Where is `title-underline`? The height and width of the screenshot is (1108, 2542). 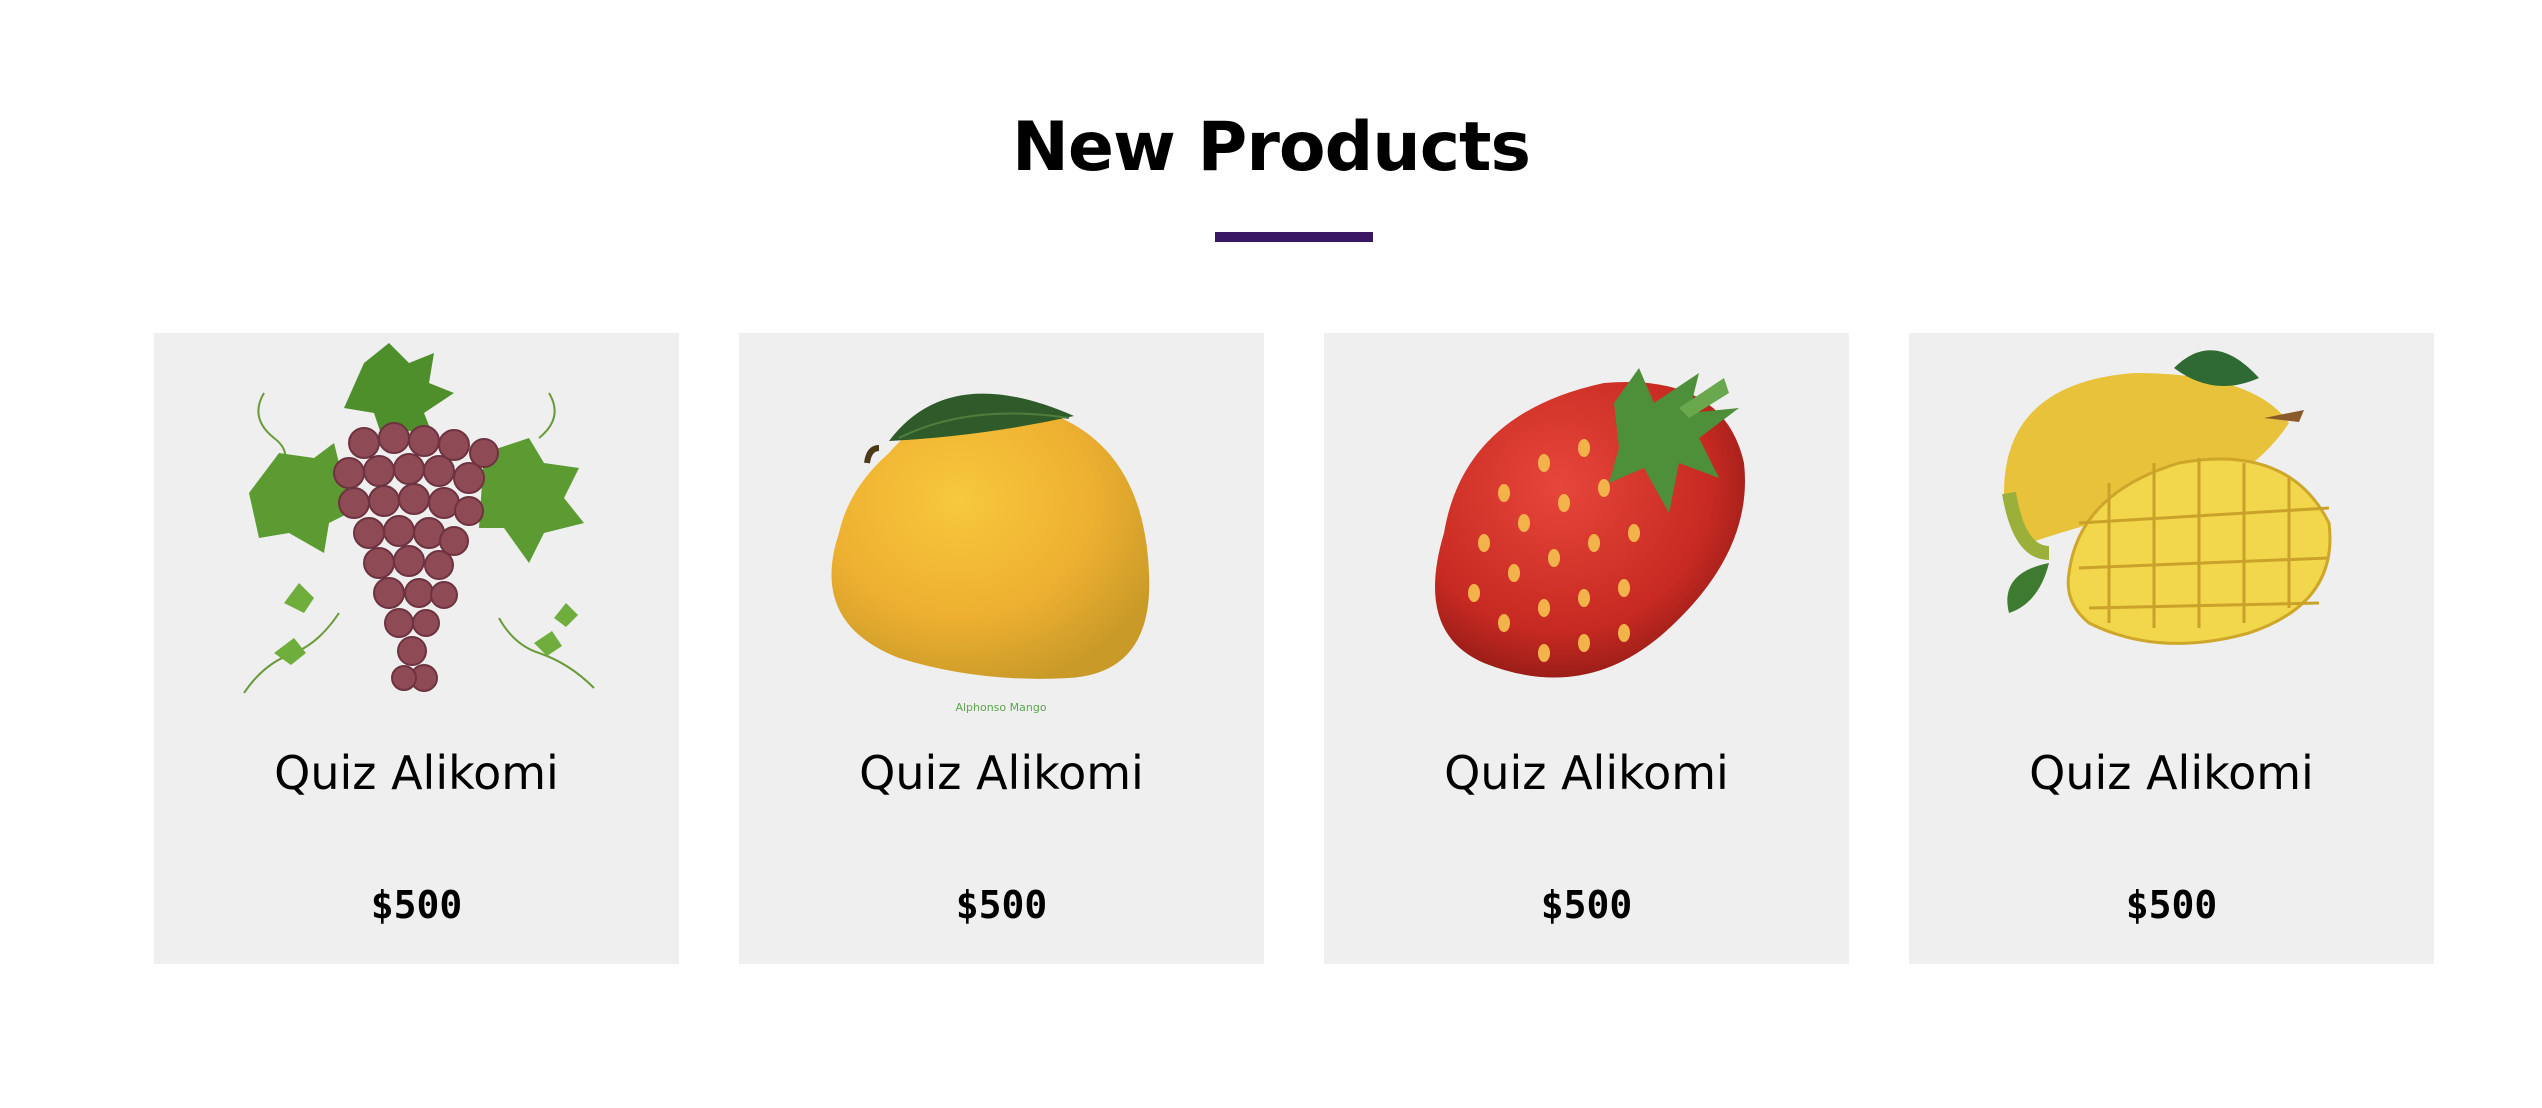
title-underline is located at coordinates (1294, 237).